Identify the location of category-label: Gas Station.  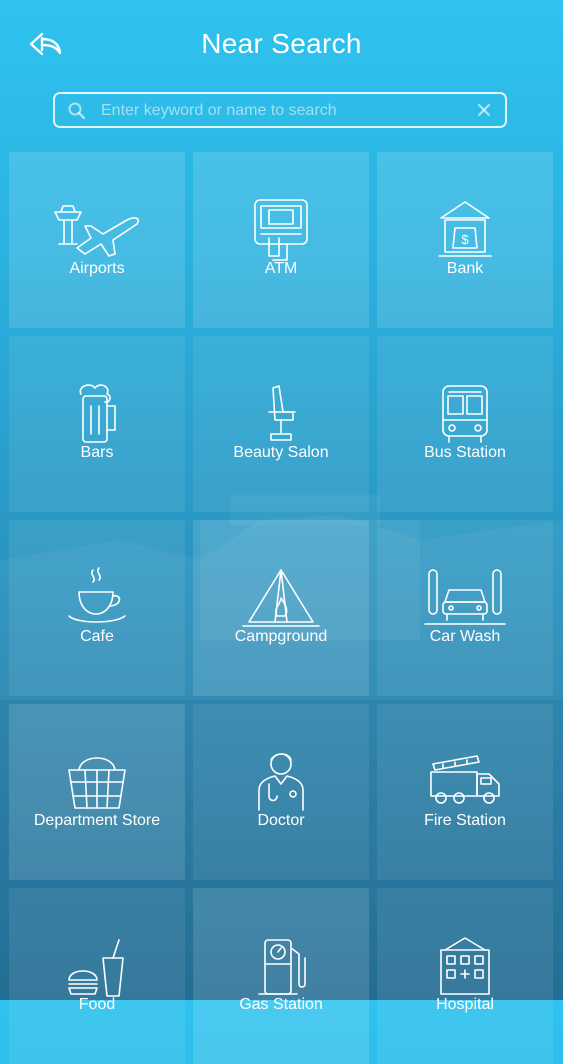
(281, 1004).